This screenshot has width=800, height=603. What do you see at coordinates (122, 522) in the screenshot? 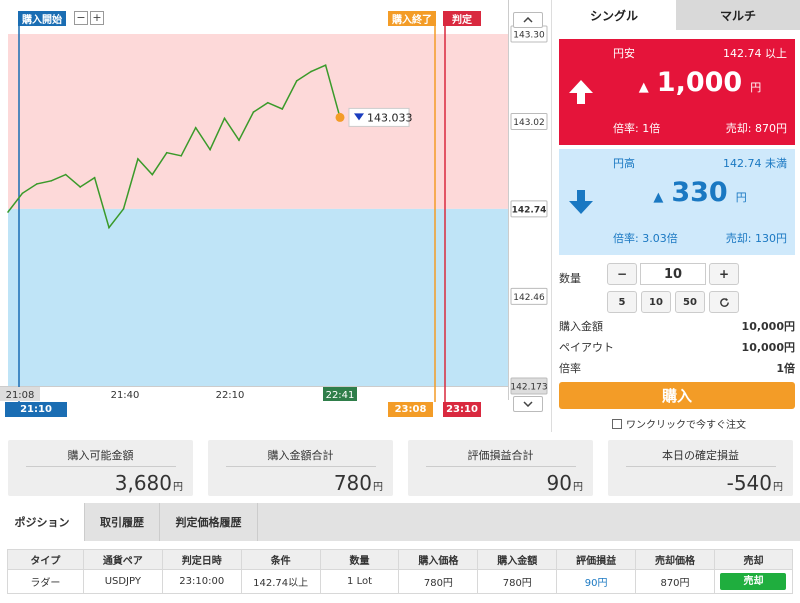
I see `tab-trade-history: 取引履歴` at bounding box center [122, 522].